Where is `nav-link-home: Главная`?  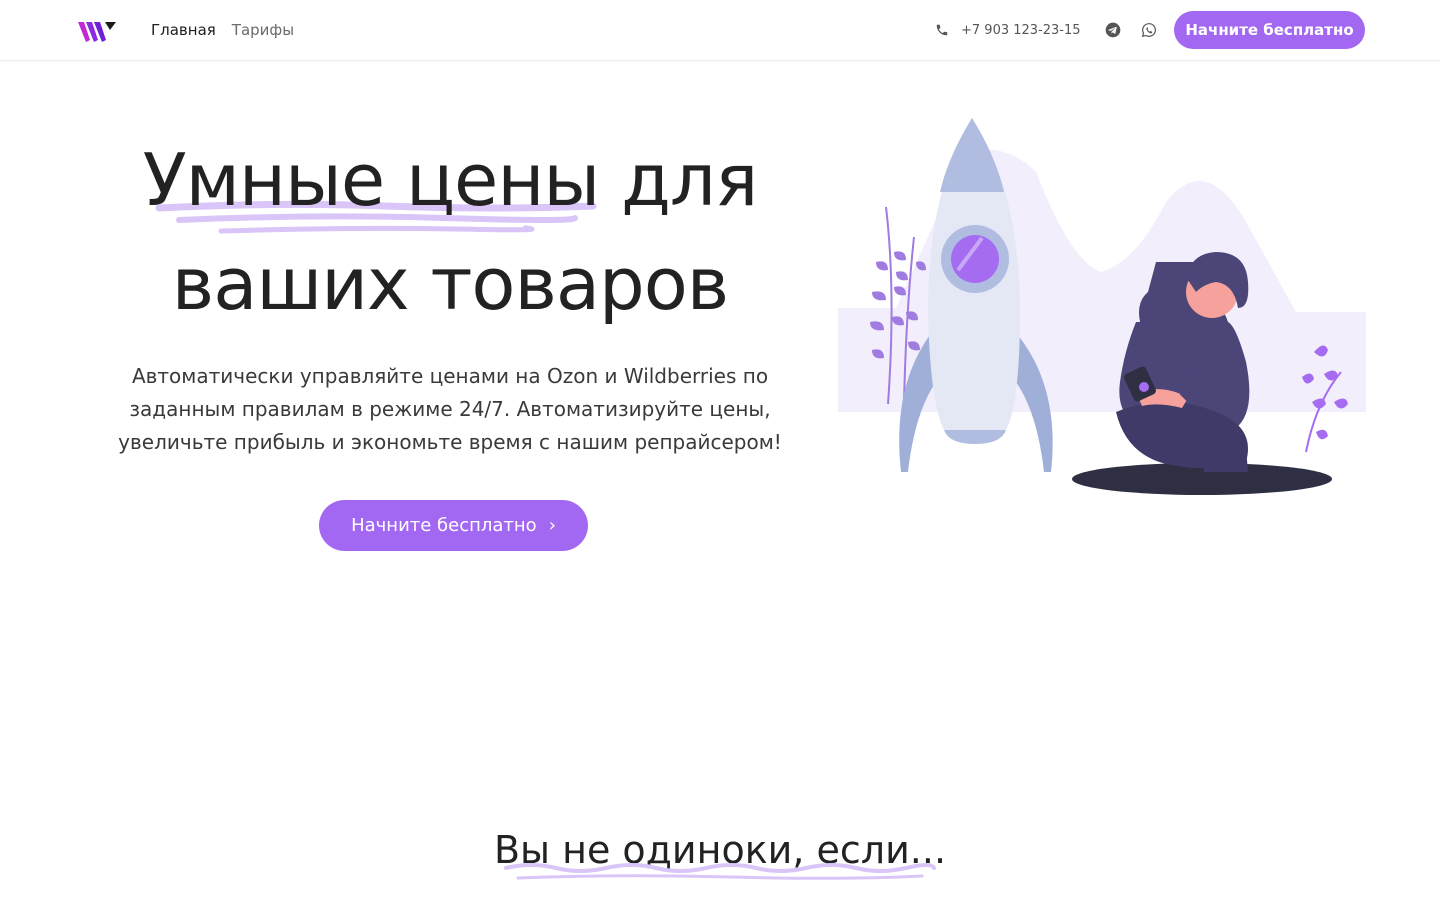 nav-link-home: Главная is located at coordinates (183, 30).